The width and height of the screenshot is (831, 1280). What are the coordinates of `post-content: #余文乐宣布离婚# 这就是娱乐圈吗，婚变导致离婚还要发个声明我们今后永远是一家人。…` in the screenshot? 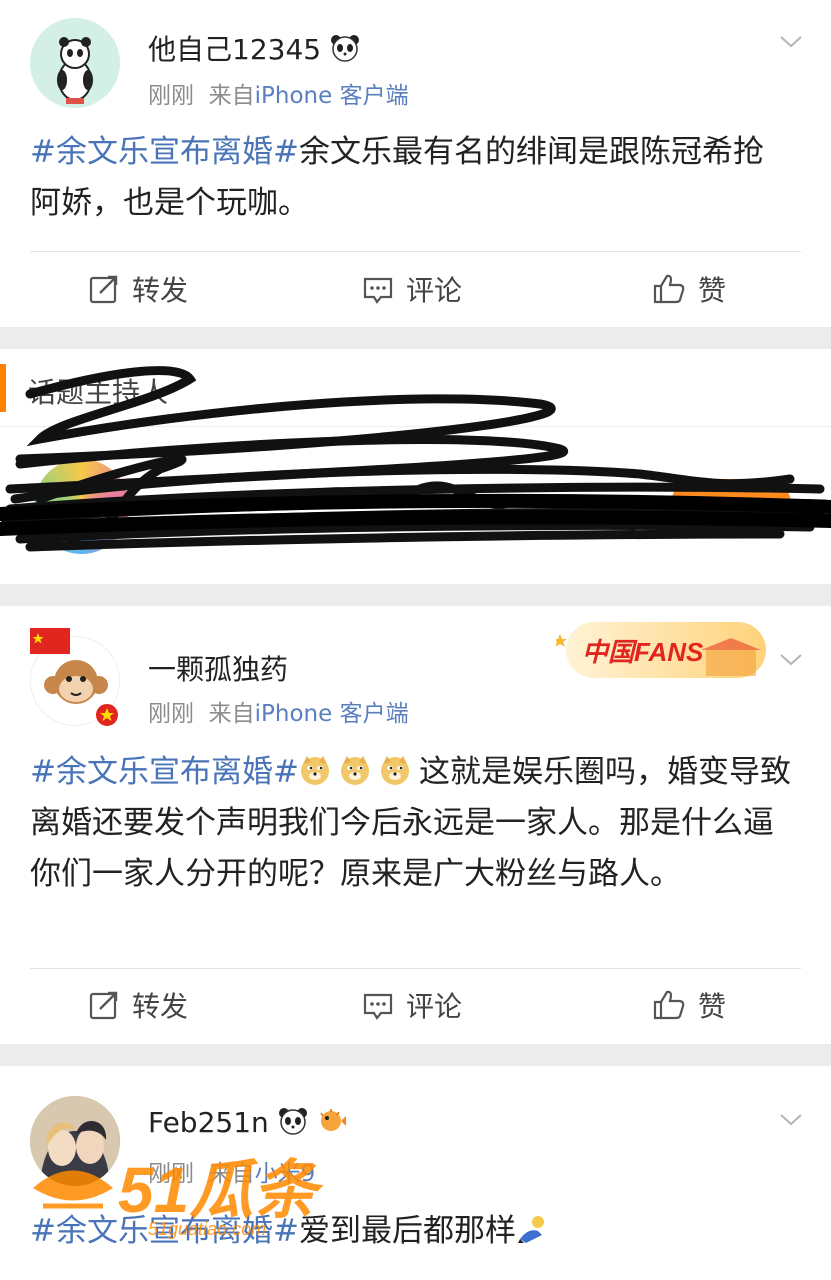 It's located at (410, 823).